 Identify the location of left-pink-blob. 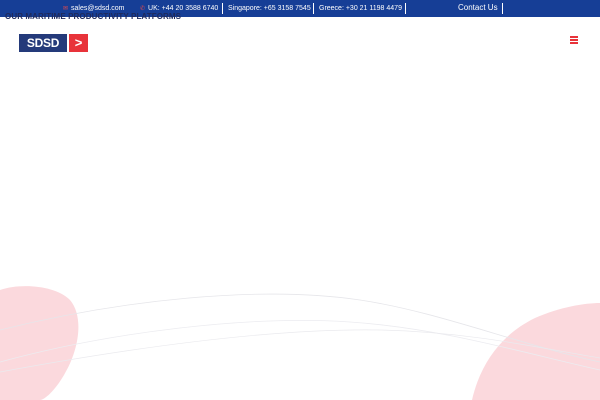
(39, 343).